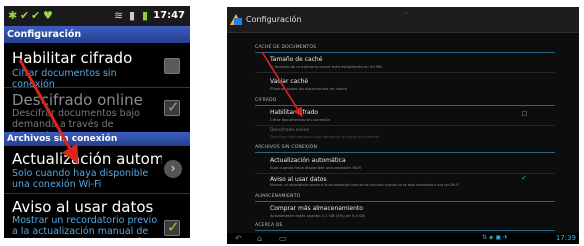  Describe the element at coordinates (316, 208) in the screenshot. I see `buy-storage-title: Comprar más almacenamiento` at that location.